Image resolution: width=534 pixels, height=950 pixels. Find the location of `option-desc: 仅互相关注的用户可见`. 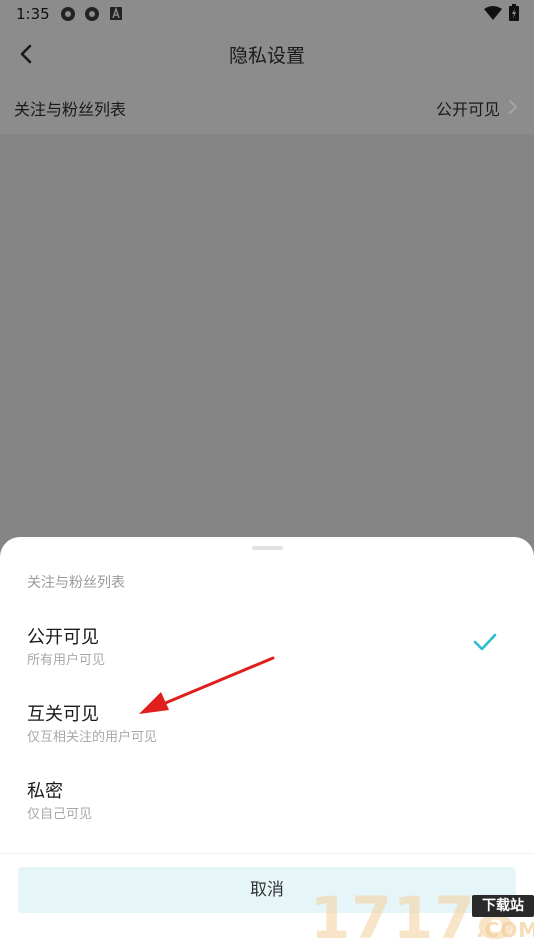

option-desc: 仅互相关注的用户可见 is located at coordinates (92, 737).